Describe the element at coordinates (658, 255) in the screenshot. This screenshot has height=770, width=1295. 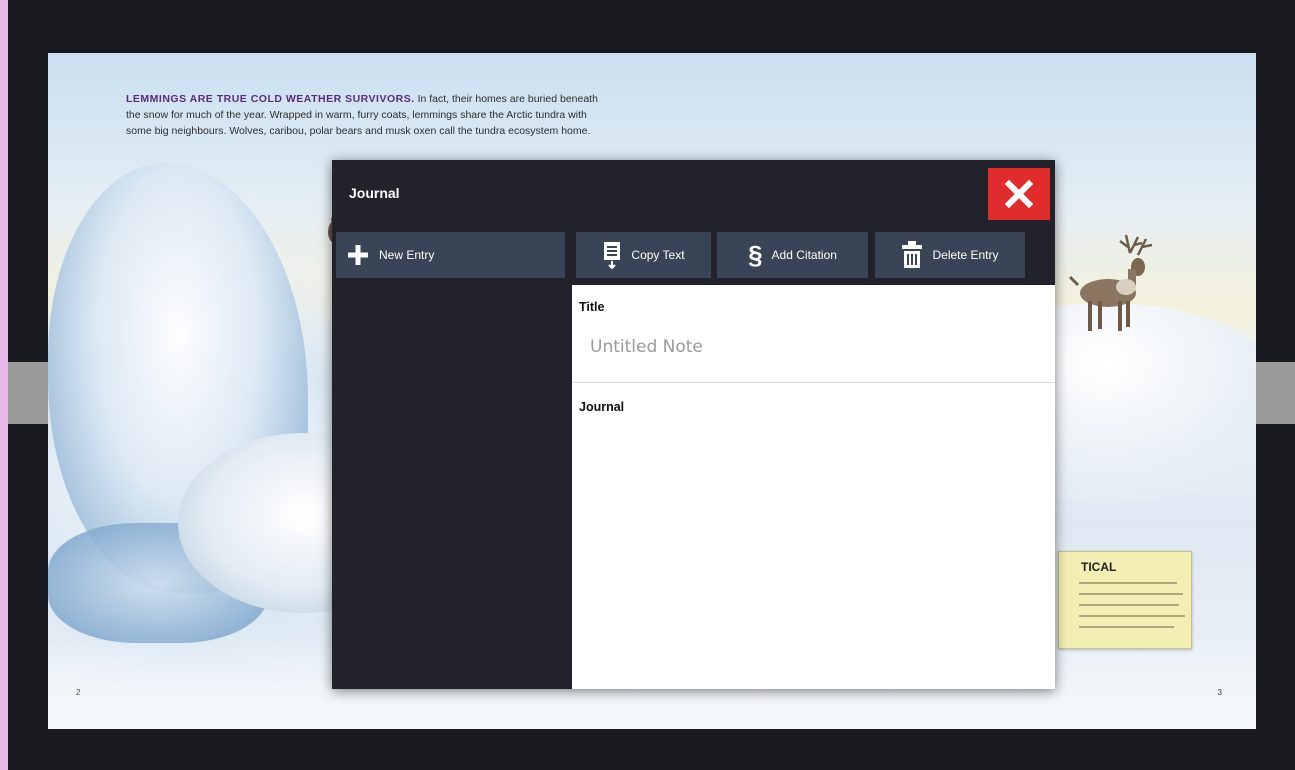
I see `copy-text-label: Copy Text` at that location.